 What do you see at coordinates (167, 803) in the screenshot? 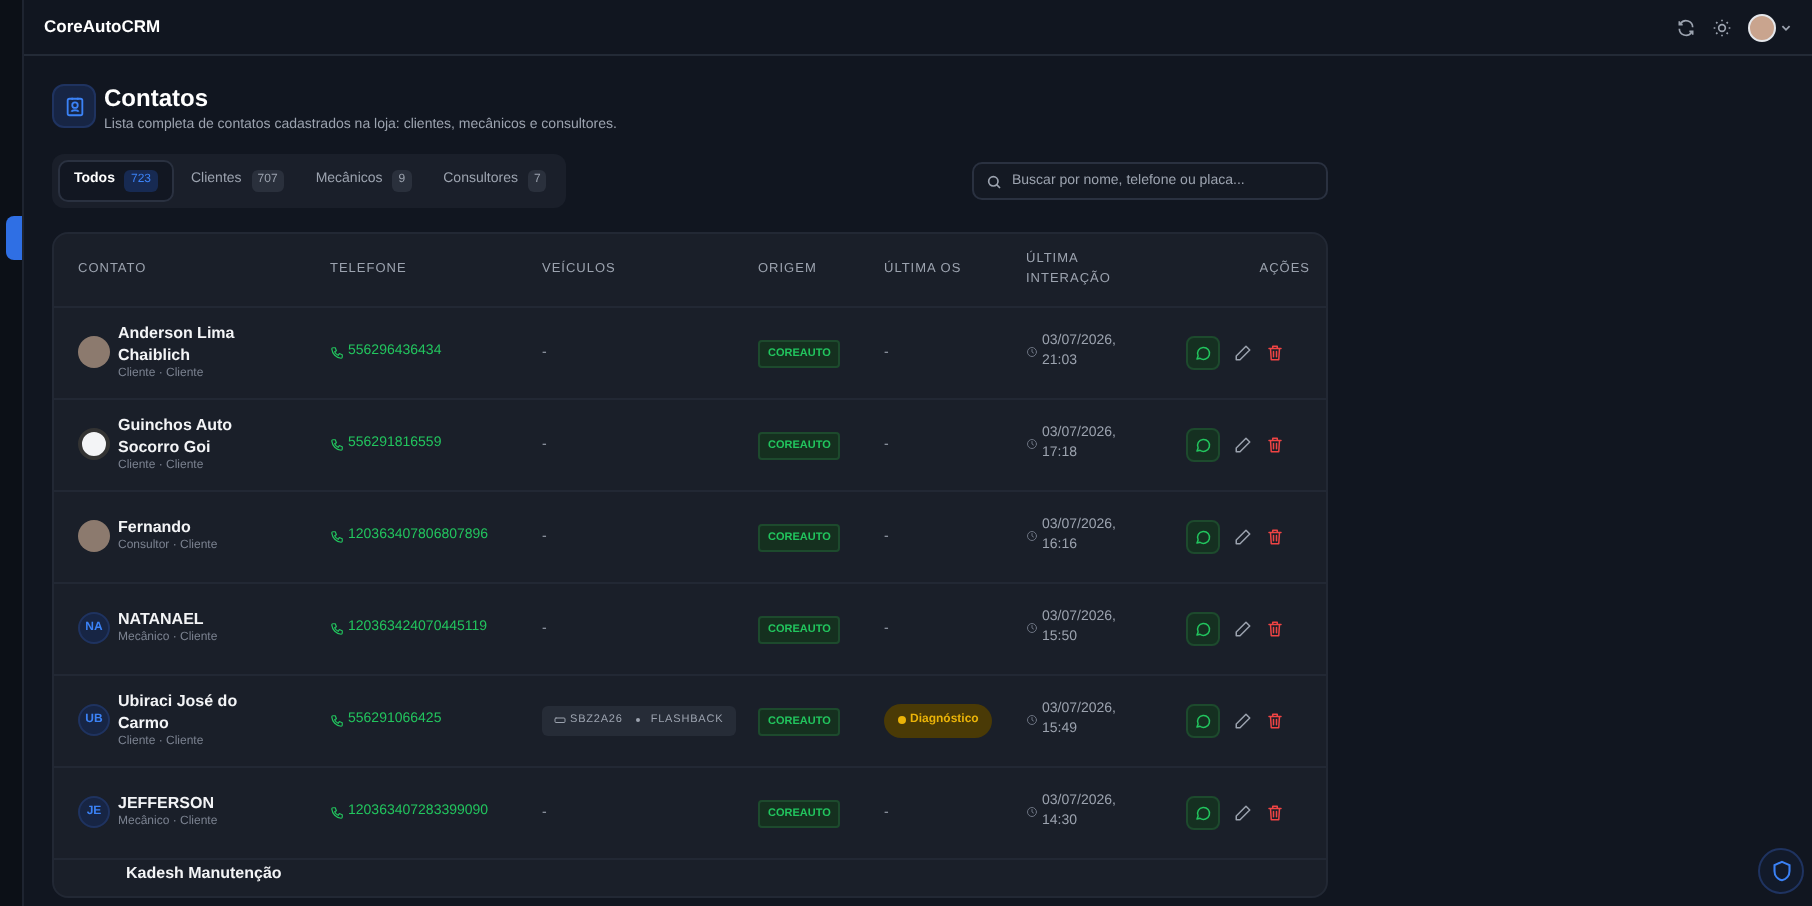
I see `contact-name: JEFFERSON` at bounding box center [167, 803].